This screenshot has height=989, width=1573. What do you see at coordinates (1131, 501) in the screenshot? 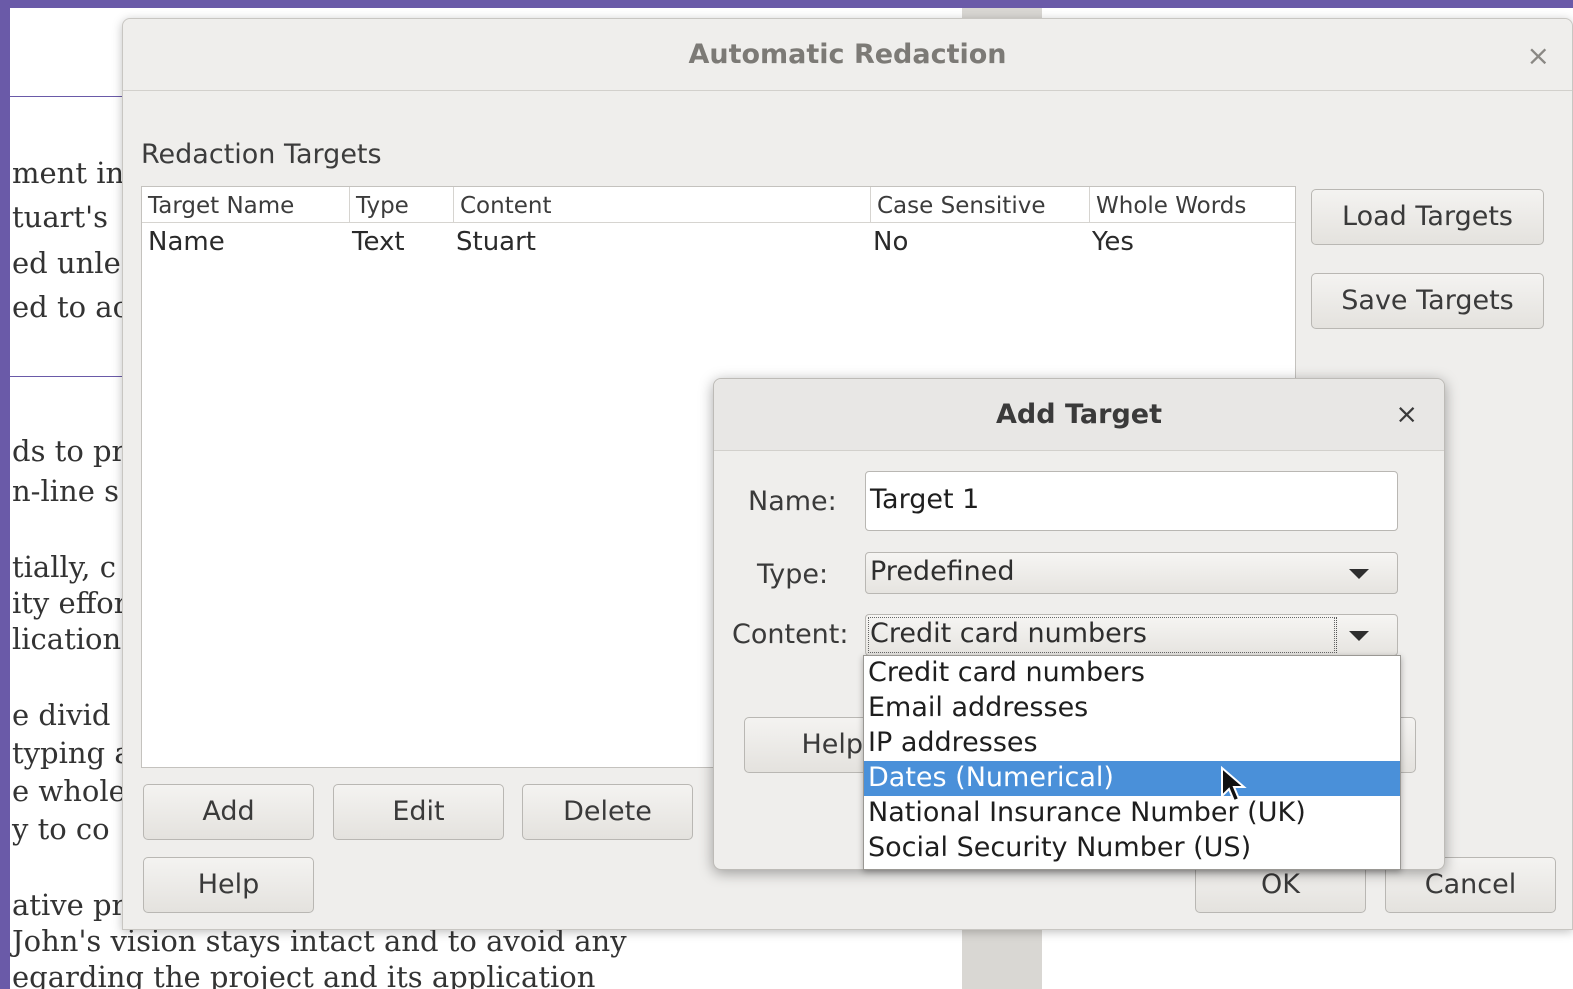
I see `name-input: Target 1` at bounding box center [1131, 501].